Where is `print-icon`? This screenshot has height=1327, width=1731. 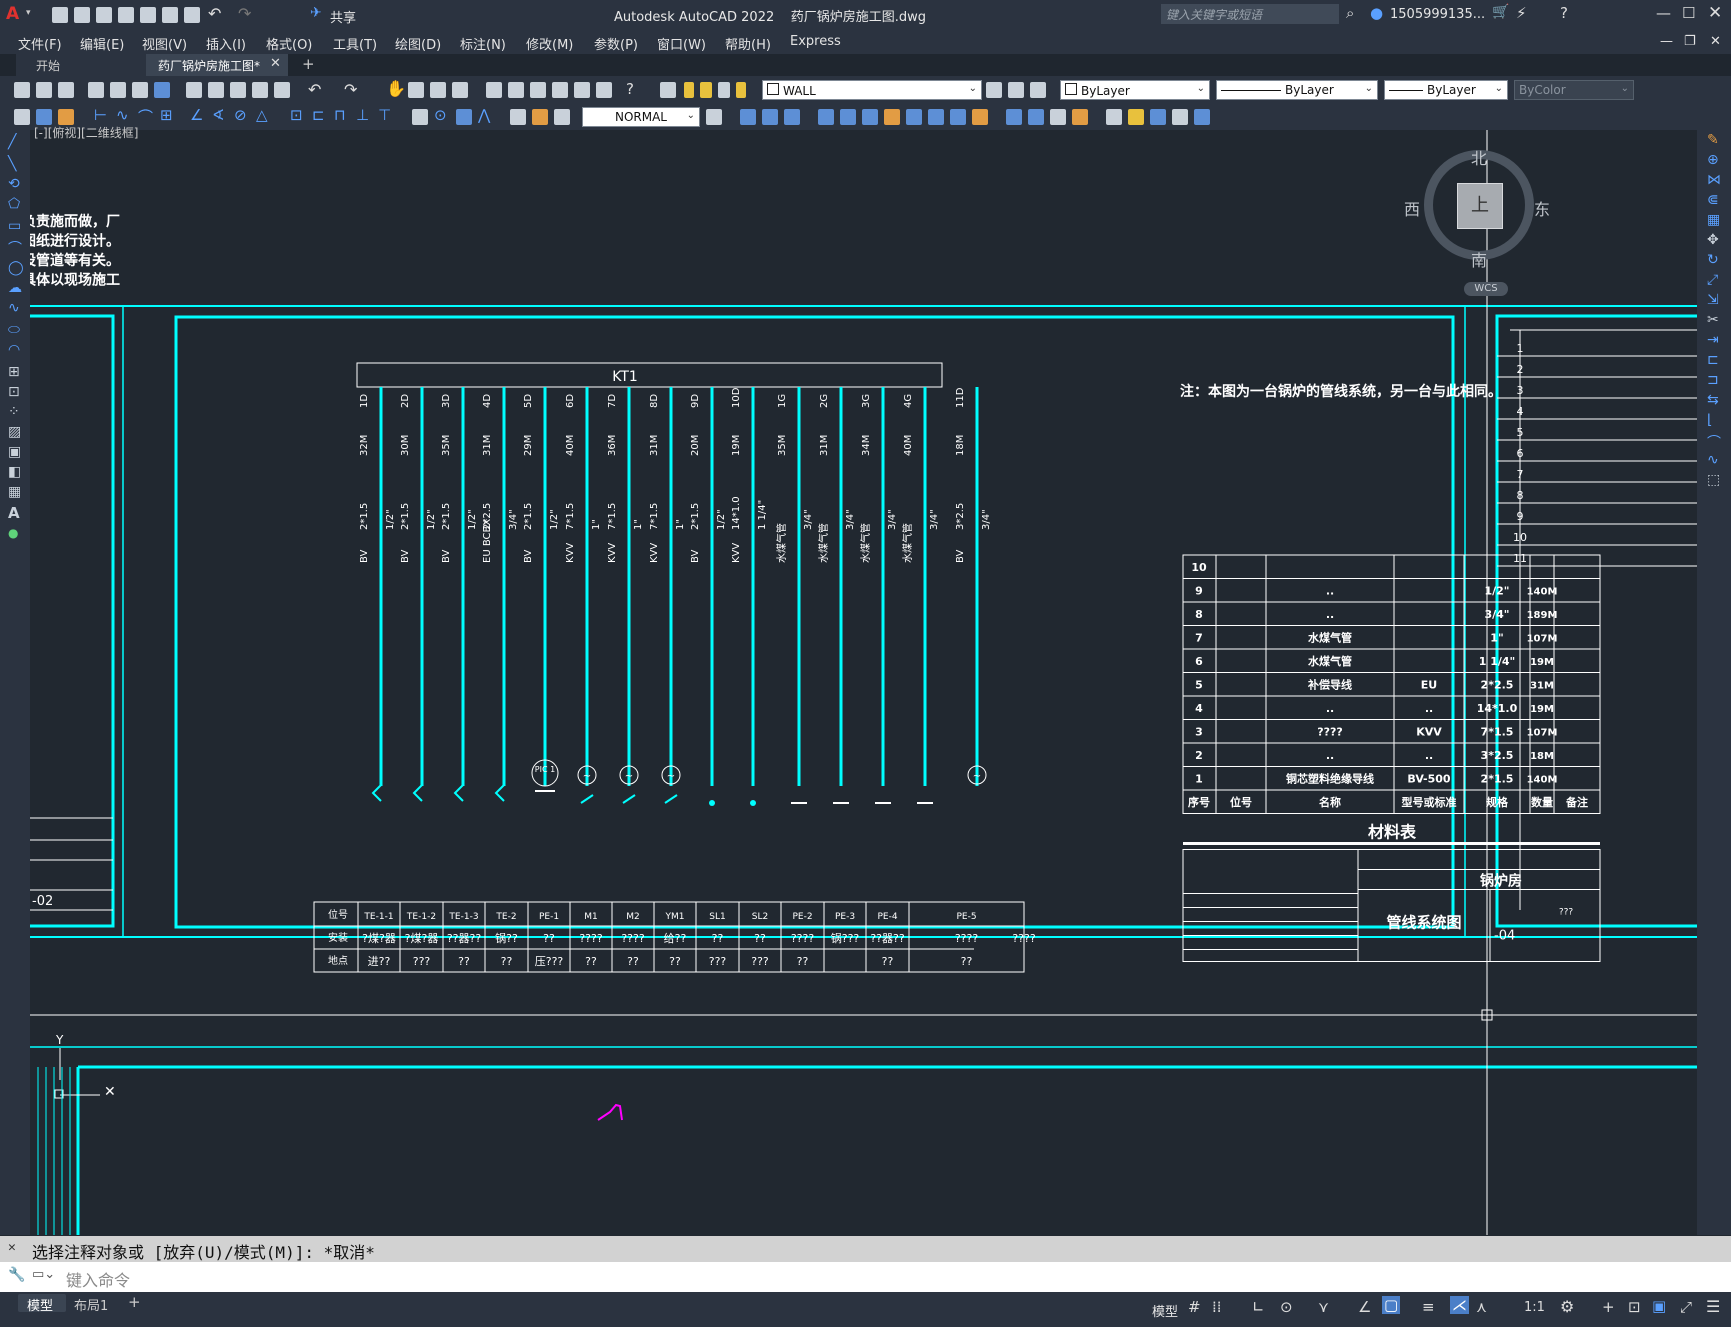 print-icon is located at coordinates (96, 90).